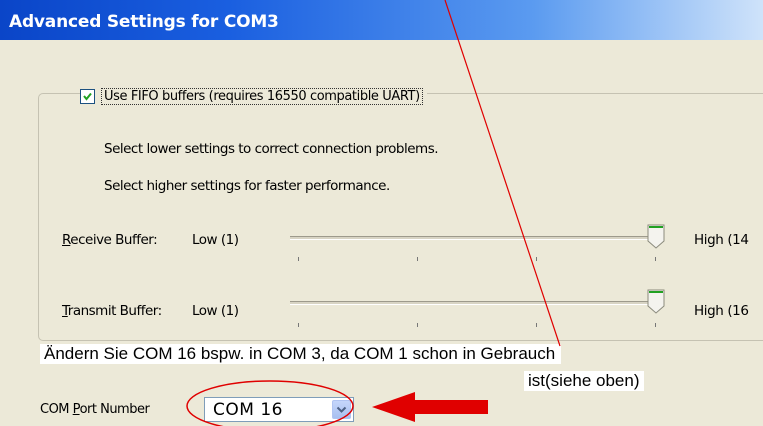  What do you see at coordinates (215, 240) in the screenshot?
I see `receive-low-label: Low (1)` at bounding box center [215, 240].